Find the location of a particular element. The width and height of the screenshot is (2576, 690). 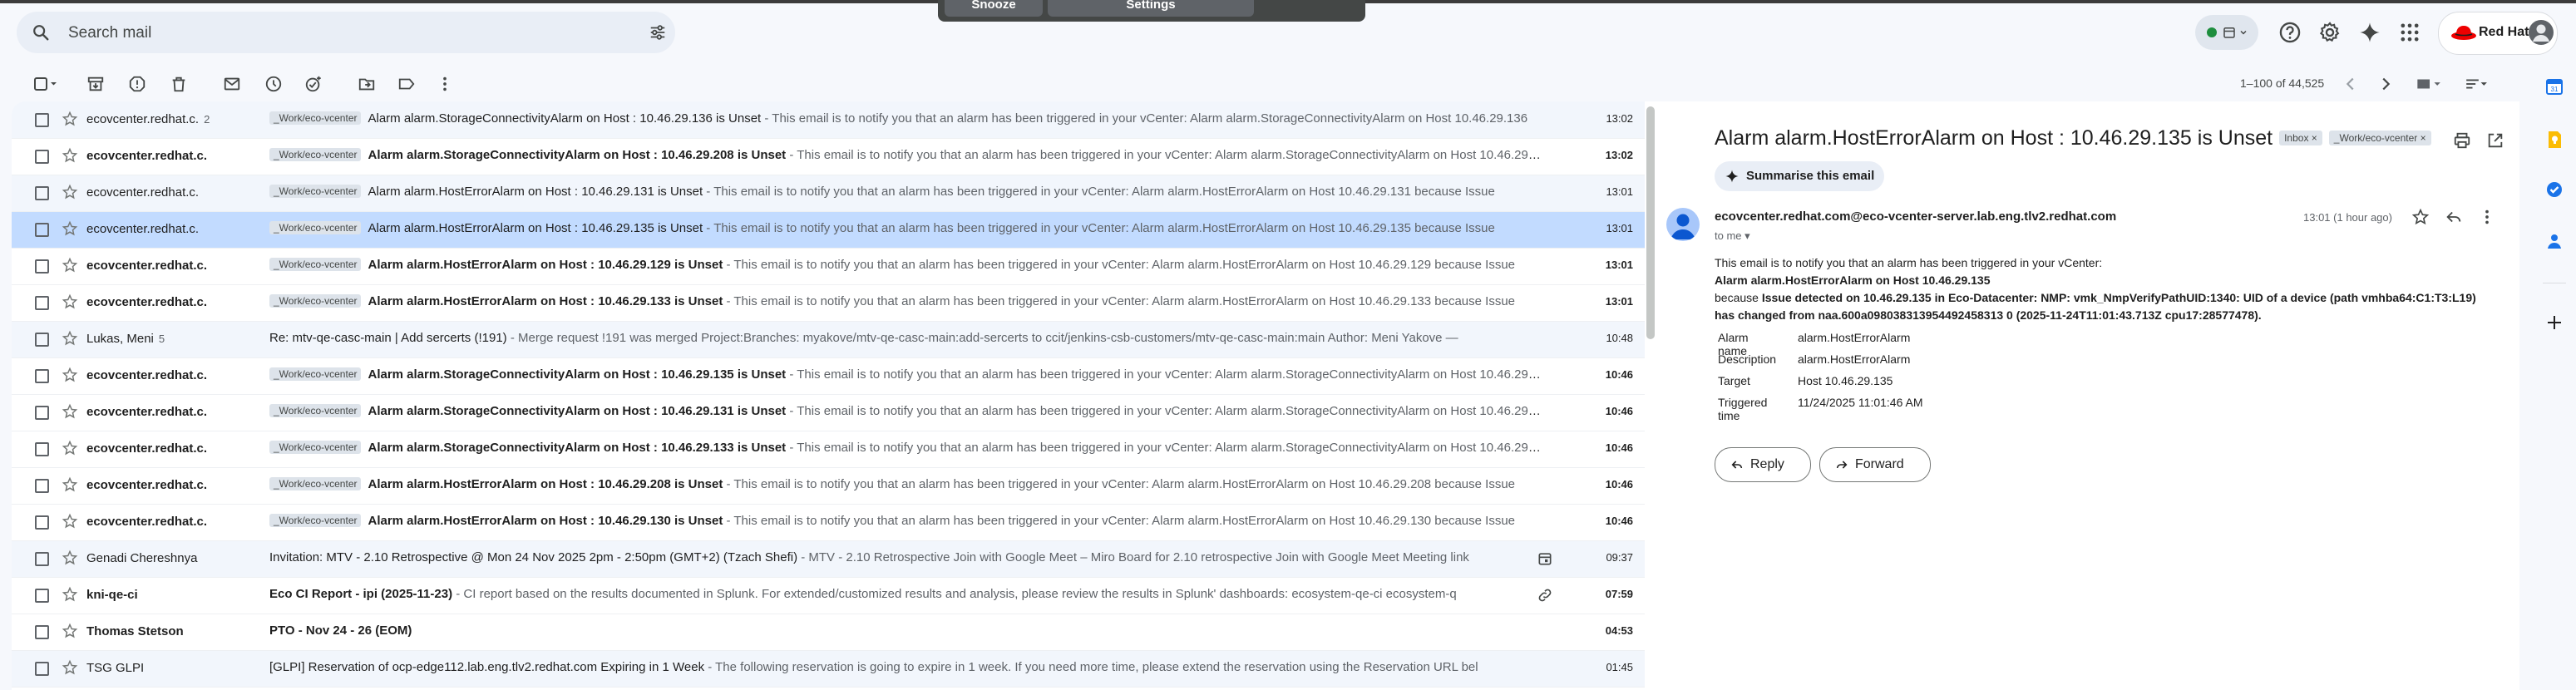

split-pane-toggle-icon is located at coordinates (2430, 84).